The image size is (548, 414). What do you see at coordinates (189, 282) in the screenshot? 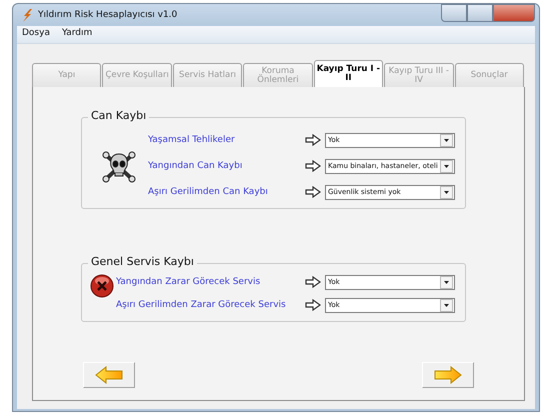
I see `field-label: Yangından Zarar Görecek Servis` at bounding box center [189, 282].